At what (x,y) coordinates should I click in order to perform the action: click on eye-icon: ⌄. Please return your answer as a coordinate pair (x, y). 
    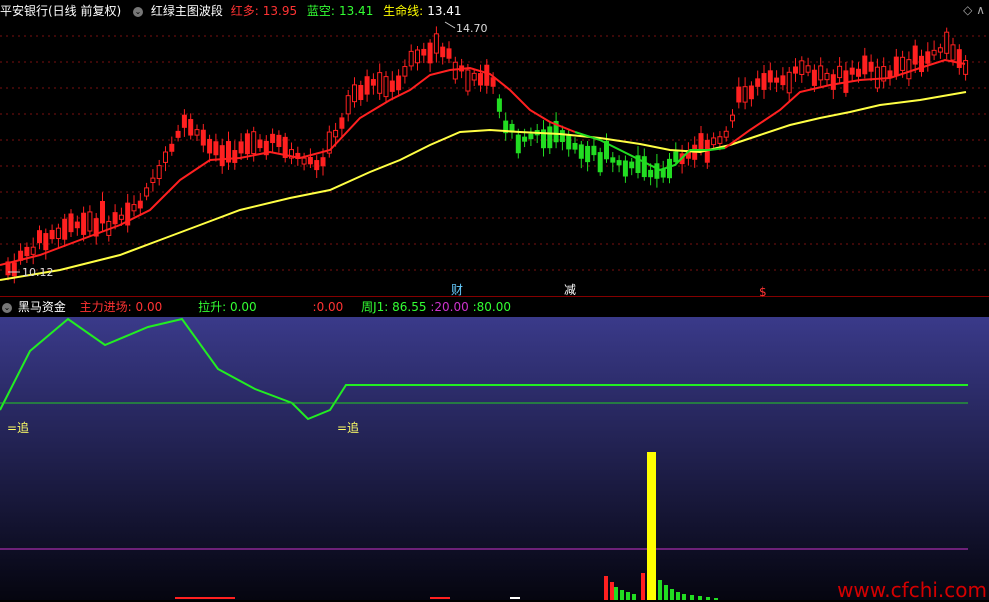
    Looking at the image, I should click on (7, 307).